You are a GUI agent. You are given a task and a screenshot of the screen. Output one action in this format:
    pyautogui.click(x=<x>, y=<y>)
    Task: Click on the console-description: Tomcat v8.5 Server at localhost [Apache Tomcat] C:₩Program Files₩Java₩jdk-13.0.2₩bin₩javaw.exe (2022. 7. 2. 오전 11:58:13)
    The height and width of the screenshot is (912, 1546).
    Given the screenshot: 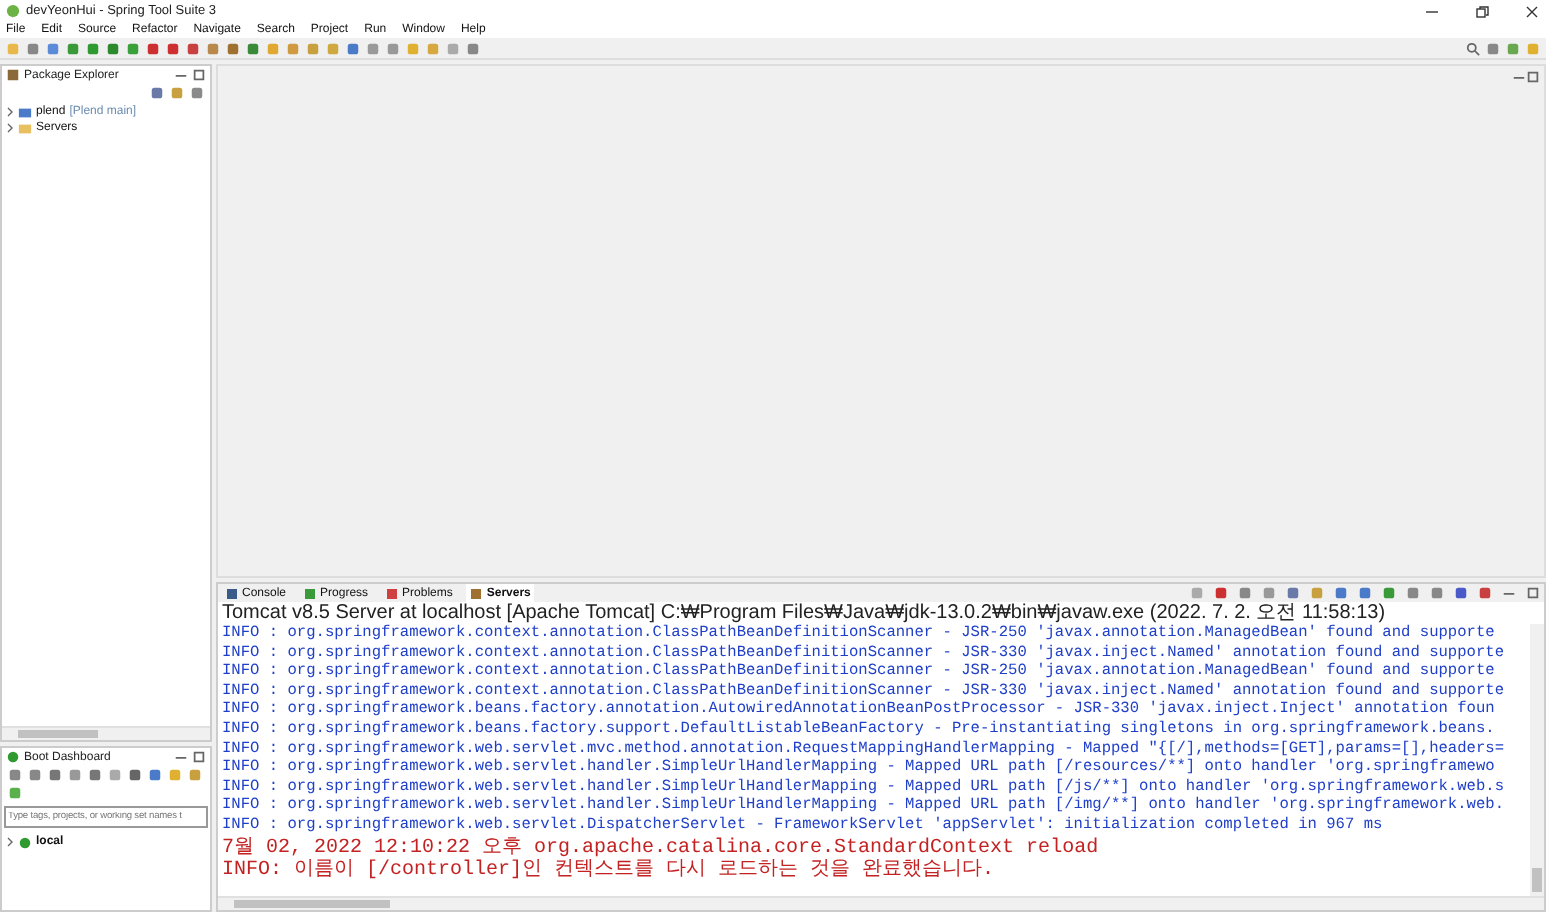 What is the action you would take?
    pyautogui.click(x=804, y=613)
    